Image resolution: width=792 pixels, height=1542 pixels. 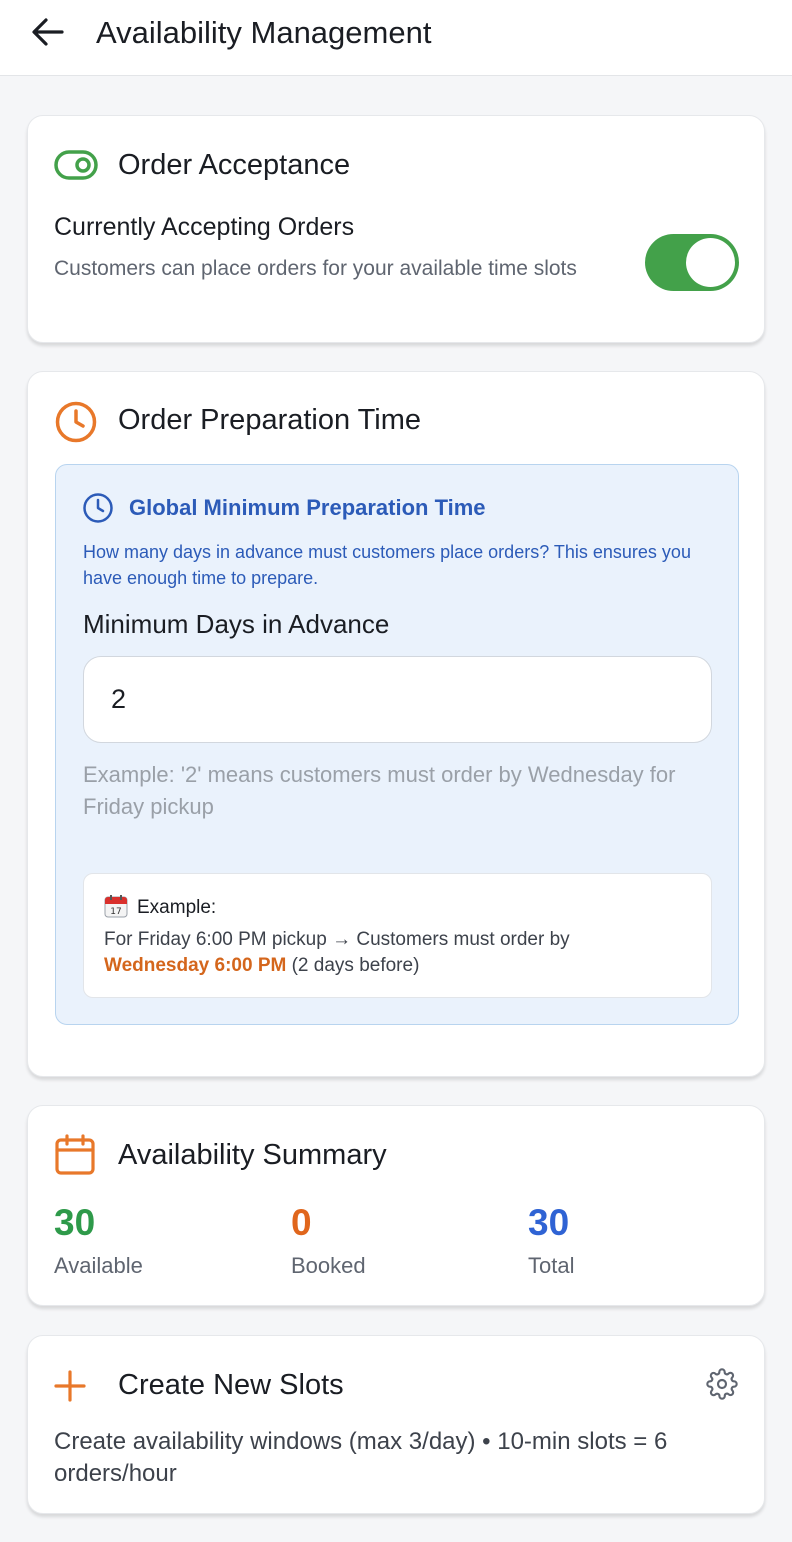 I want to click on example-deadline-highlight: Wednesday 6:00 PM, so click(x=195, y=965).